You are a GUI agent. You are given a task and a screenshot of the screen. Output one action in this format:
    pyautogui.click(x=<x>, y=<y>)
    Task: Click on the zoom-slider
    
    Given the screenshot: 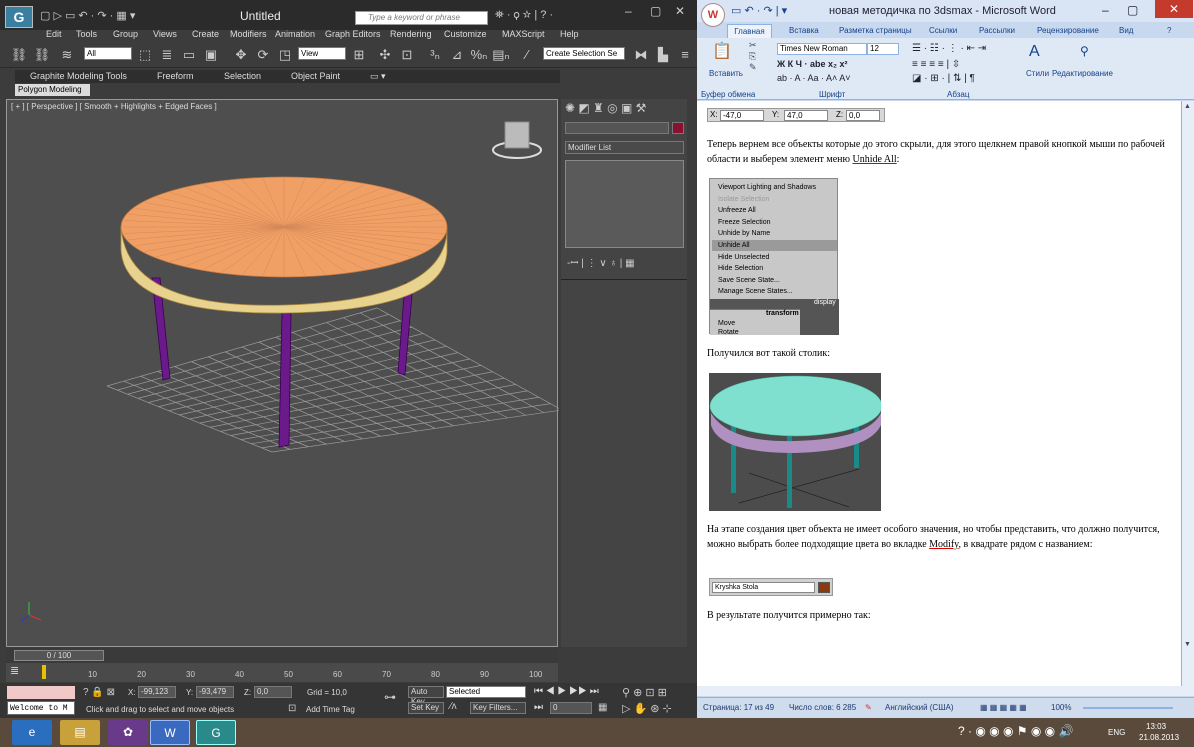 What is the action you would take?
    pyautogui.click(x=1128, y=708)
    